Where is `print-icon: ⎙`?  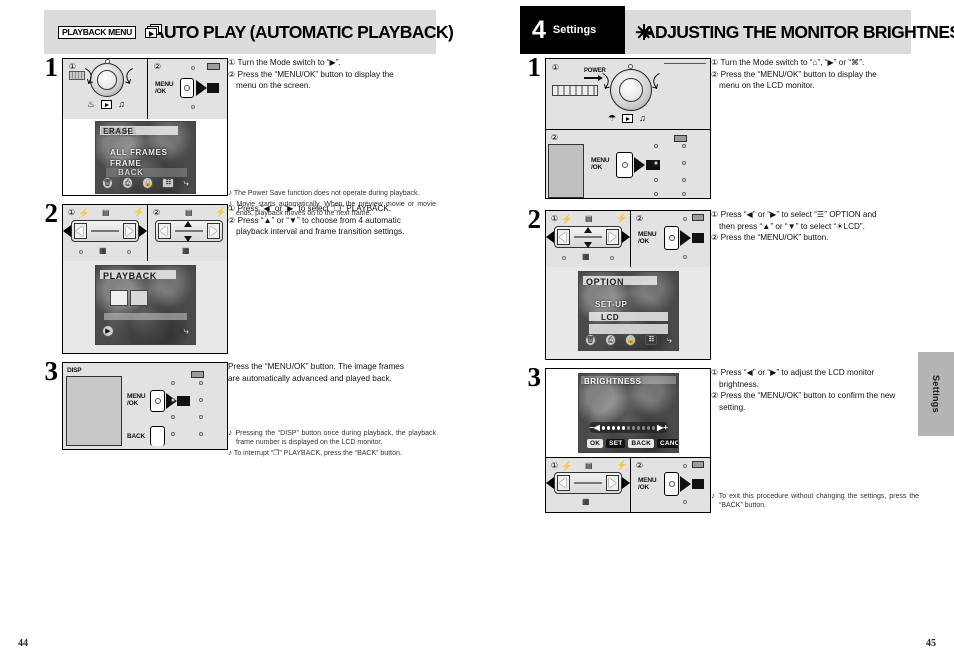
print-icon: ⎙ is located at coordinates (128, 183).